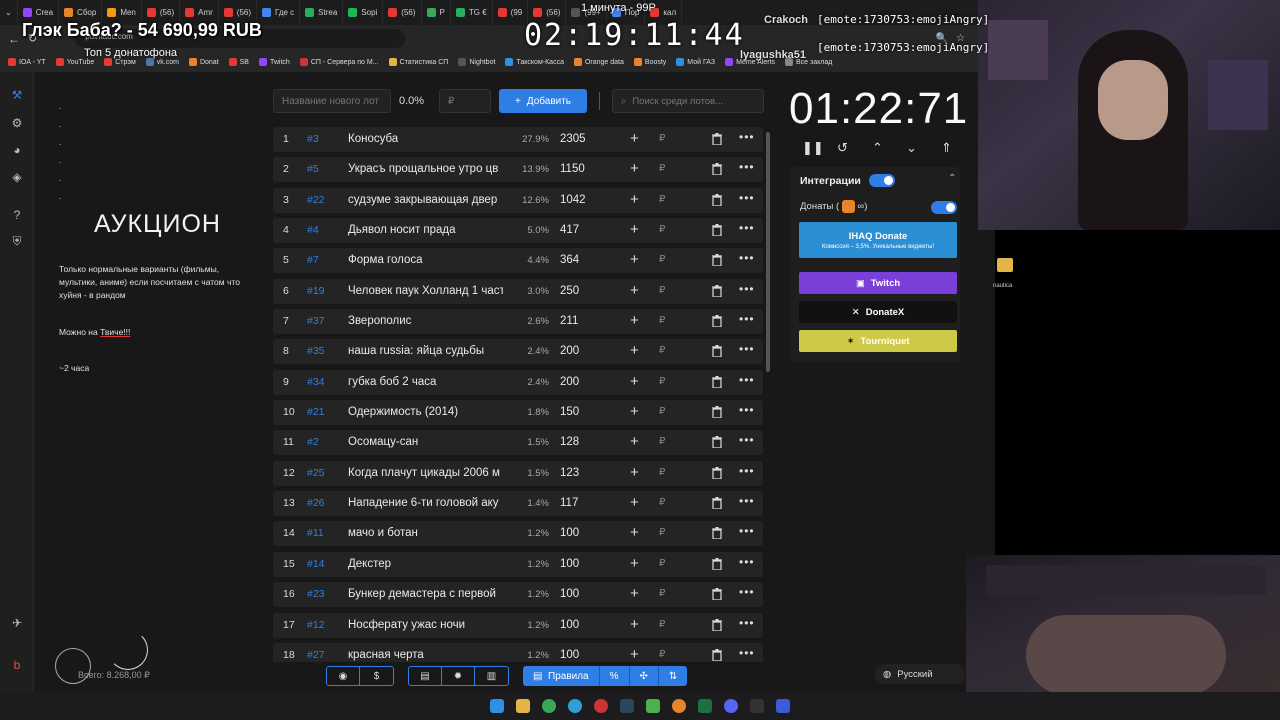 This screenshot has height=720, width=1280. Describe the element at coordinates (162, 62) in the screenshot. I see `bookmark: vk.com` at that location.